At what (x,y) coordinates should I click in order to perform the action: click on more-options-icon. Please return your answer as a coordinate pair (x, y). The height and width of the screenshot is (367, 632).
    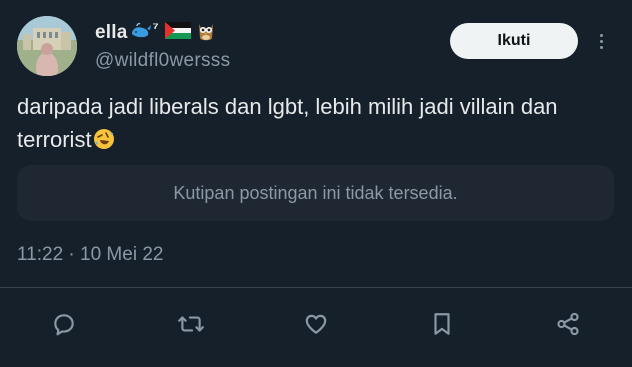
    Looking at the image, I should click on (601, 41).